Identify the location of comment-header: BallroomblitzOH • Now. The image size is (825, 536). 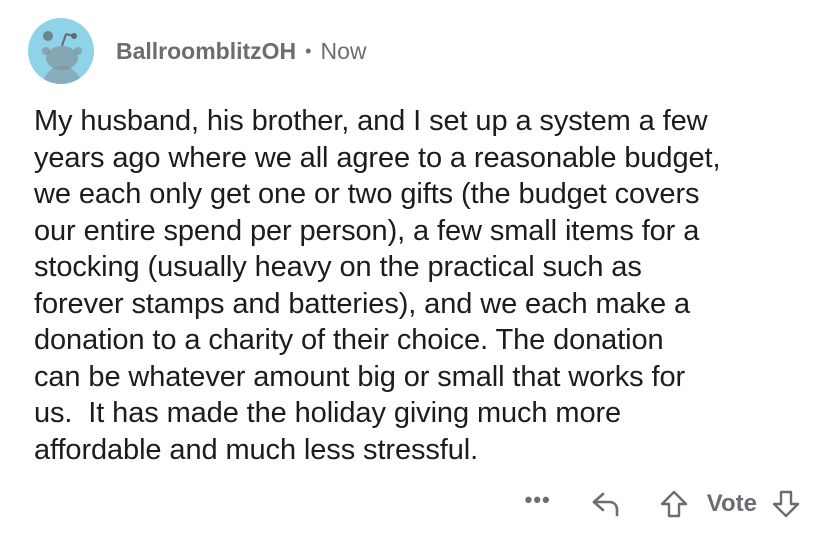
(197, 51).